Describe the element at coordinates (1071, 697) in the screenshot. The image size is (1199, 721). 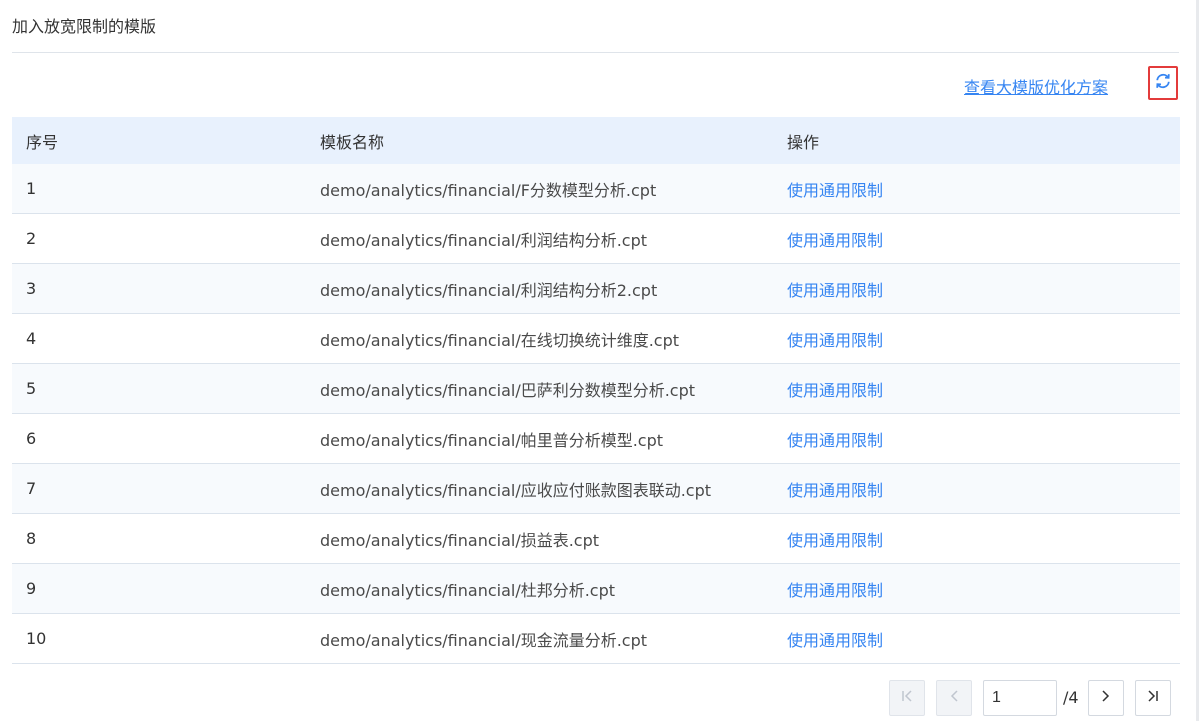
I see `page-total: /4` at that location.